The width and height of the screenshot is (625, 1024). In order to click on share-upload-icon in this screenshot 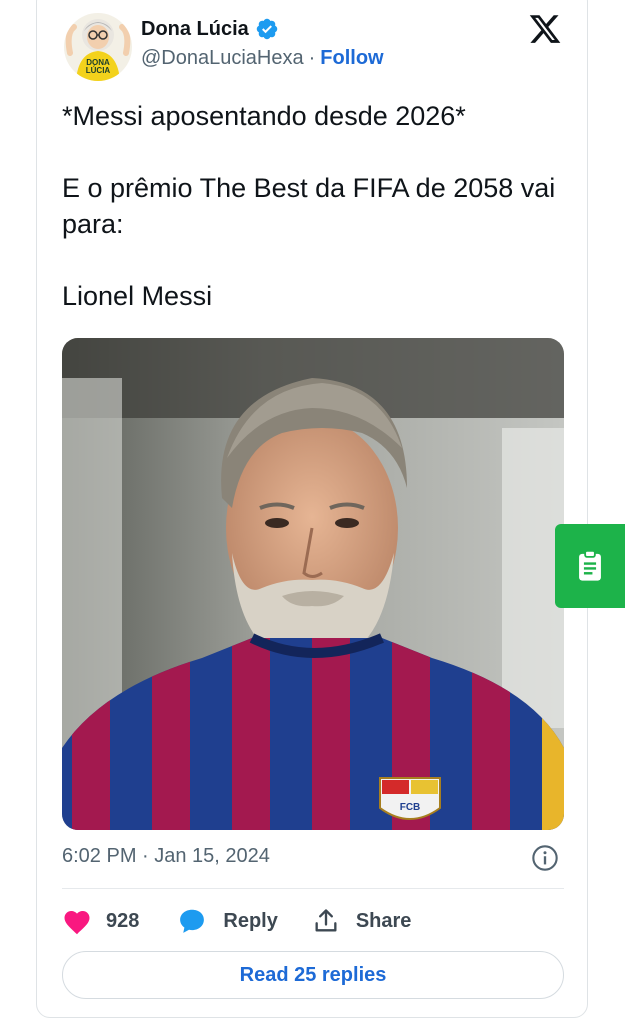, I will do `click(326, 920)`.